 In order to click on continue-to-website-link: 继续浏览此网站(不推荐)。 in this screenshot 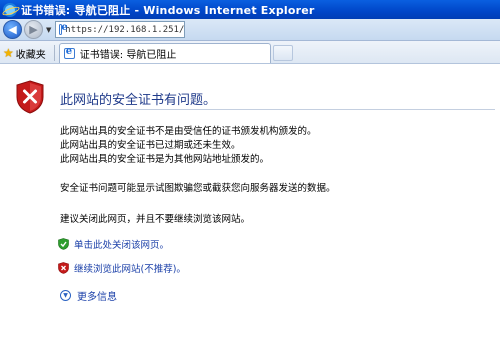, I will do `click(122, 268)`.